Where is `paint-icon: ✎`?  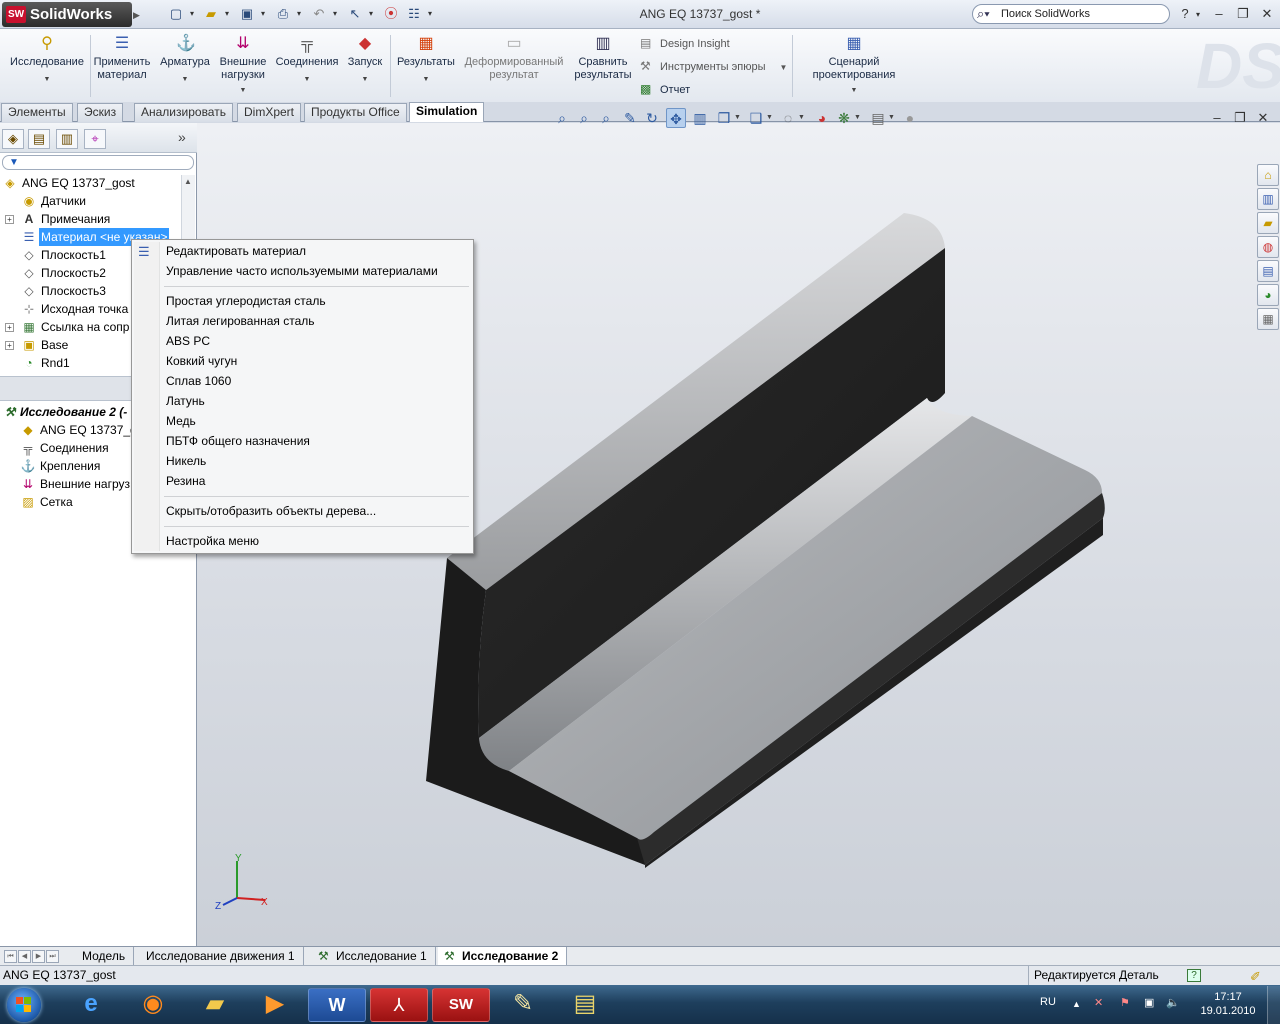
paint-icon: ✎ is located at coordinates (523, 1005).